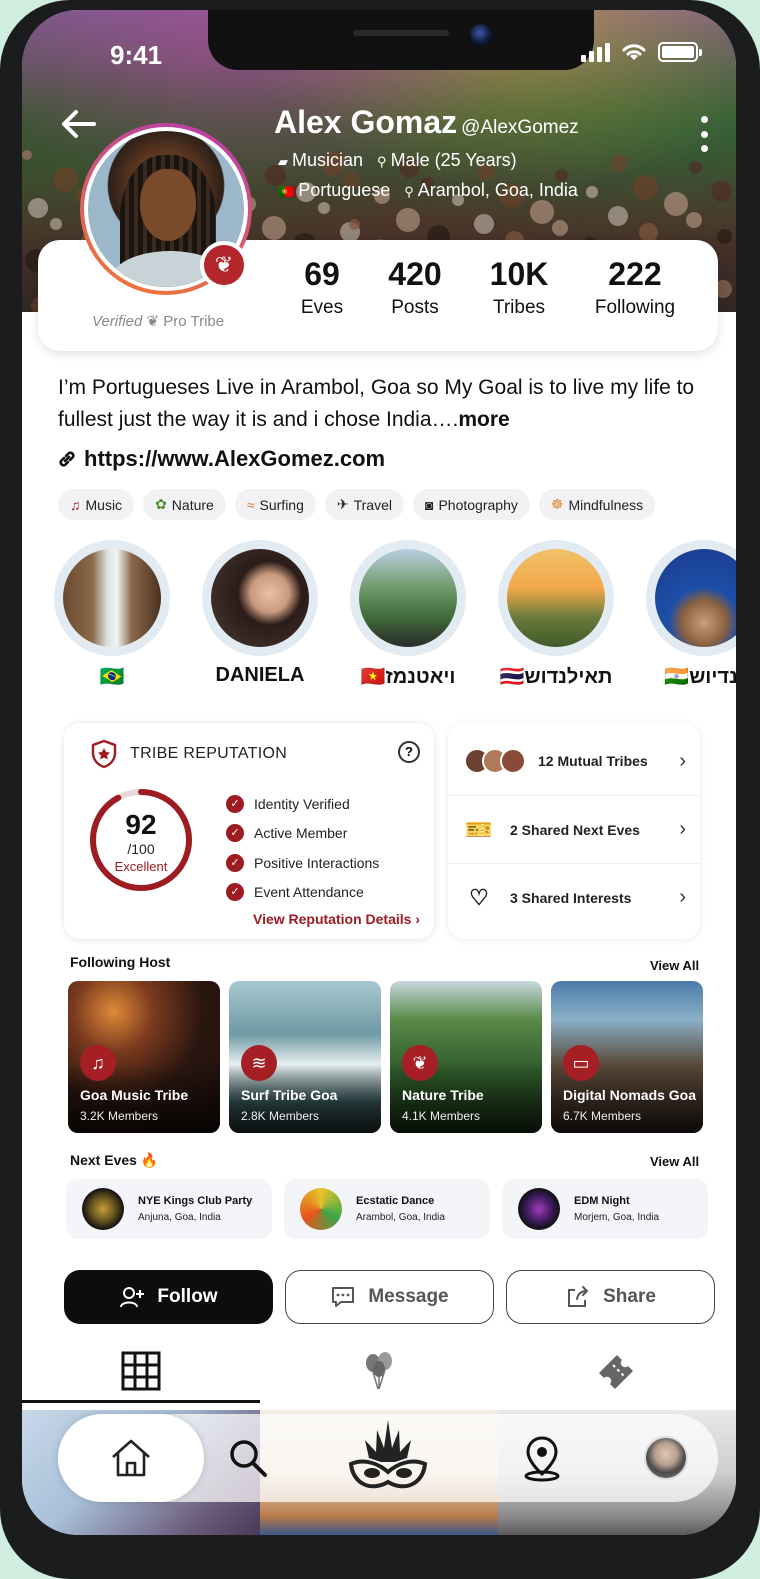 This screenshot has width=760, height=1579. What do you see at coordinates (610, 1297) in the screenshot?
I see `share-button: Share` at bounding box center [610, 1297].